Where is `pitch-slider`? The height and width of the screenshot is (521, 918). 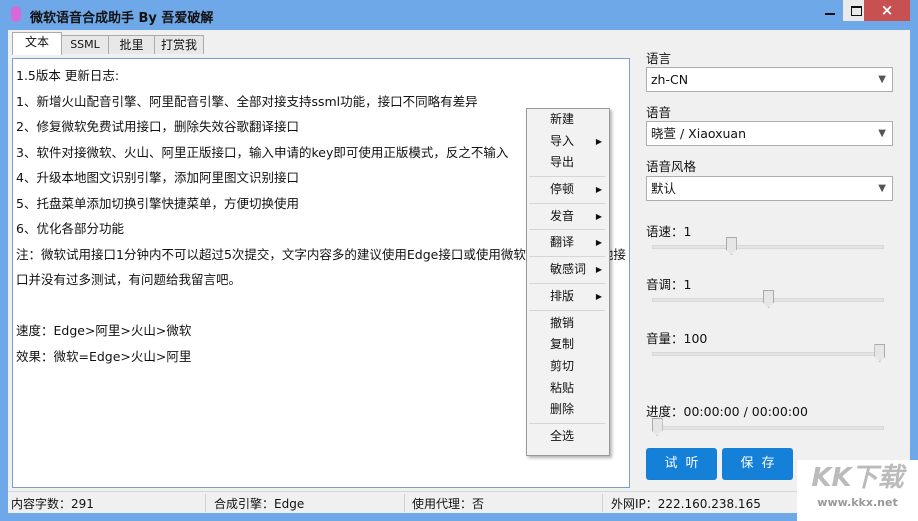 pitch-slider is located at coordinates (768, 300).